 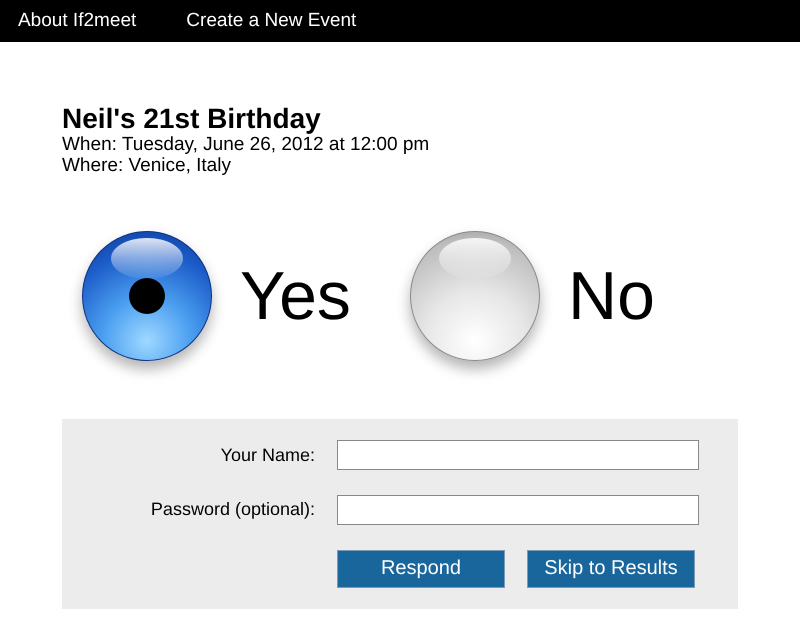 I want to click on results-button: Skip to Results, so click(x=611, y=569).